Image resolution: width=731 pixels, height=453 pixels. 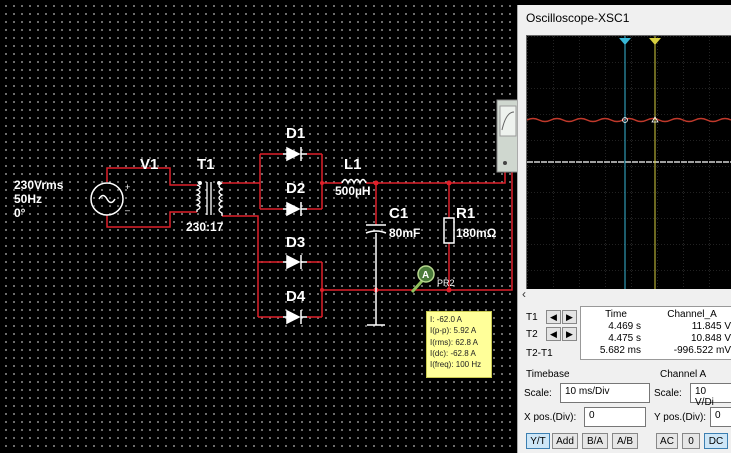 What do you see at coordinates (565, 441) in the screenshot?
I see `add-mode-button: Add` at bounding box center [565, 441].